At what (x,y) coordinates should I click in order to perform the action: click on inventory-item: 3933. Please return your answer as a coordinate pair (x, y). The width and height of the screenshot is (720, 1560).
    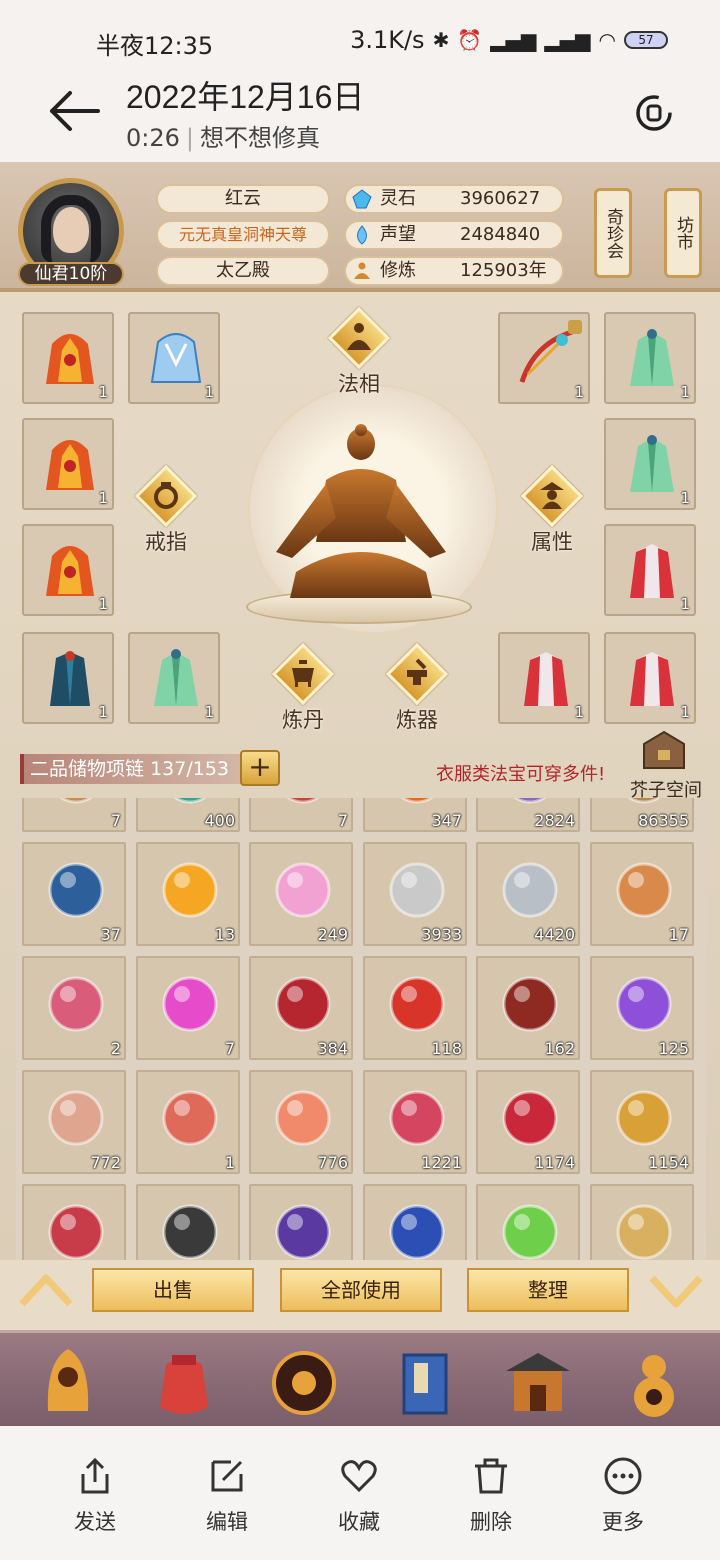
    Looking at the image, I should click on (415, 894).